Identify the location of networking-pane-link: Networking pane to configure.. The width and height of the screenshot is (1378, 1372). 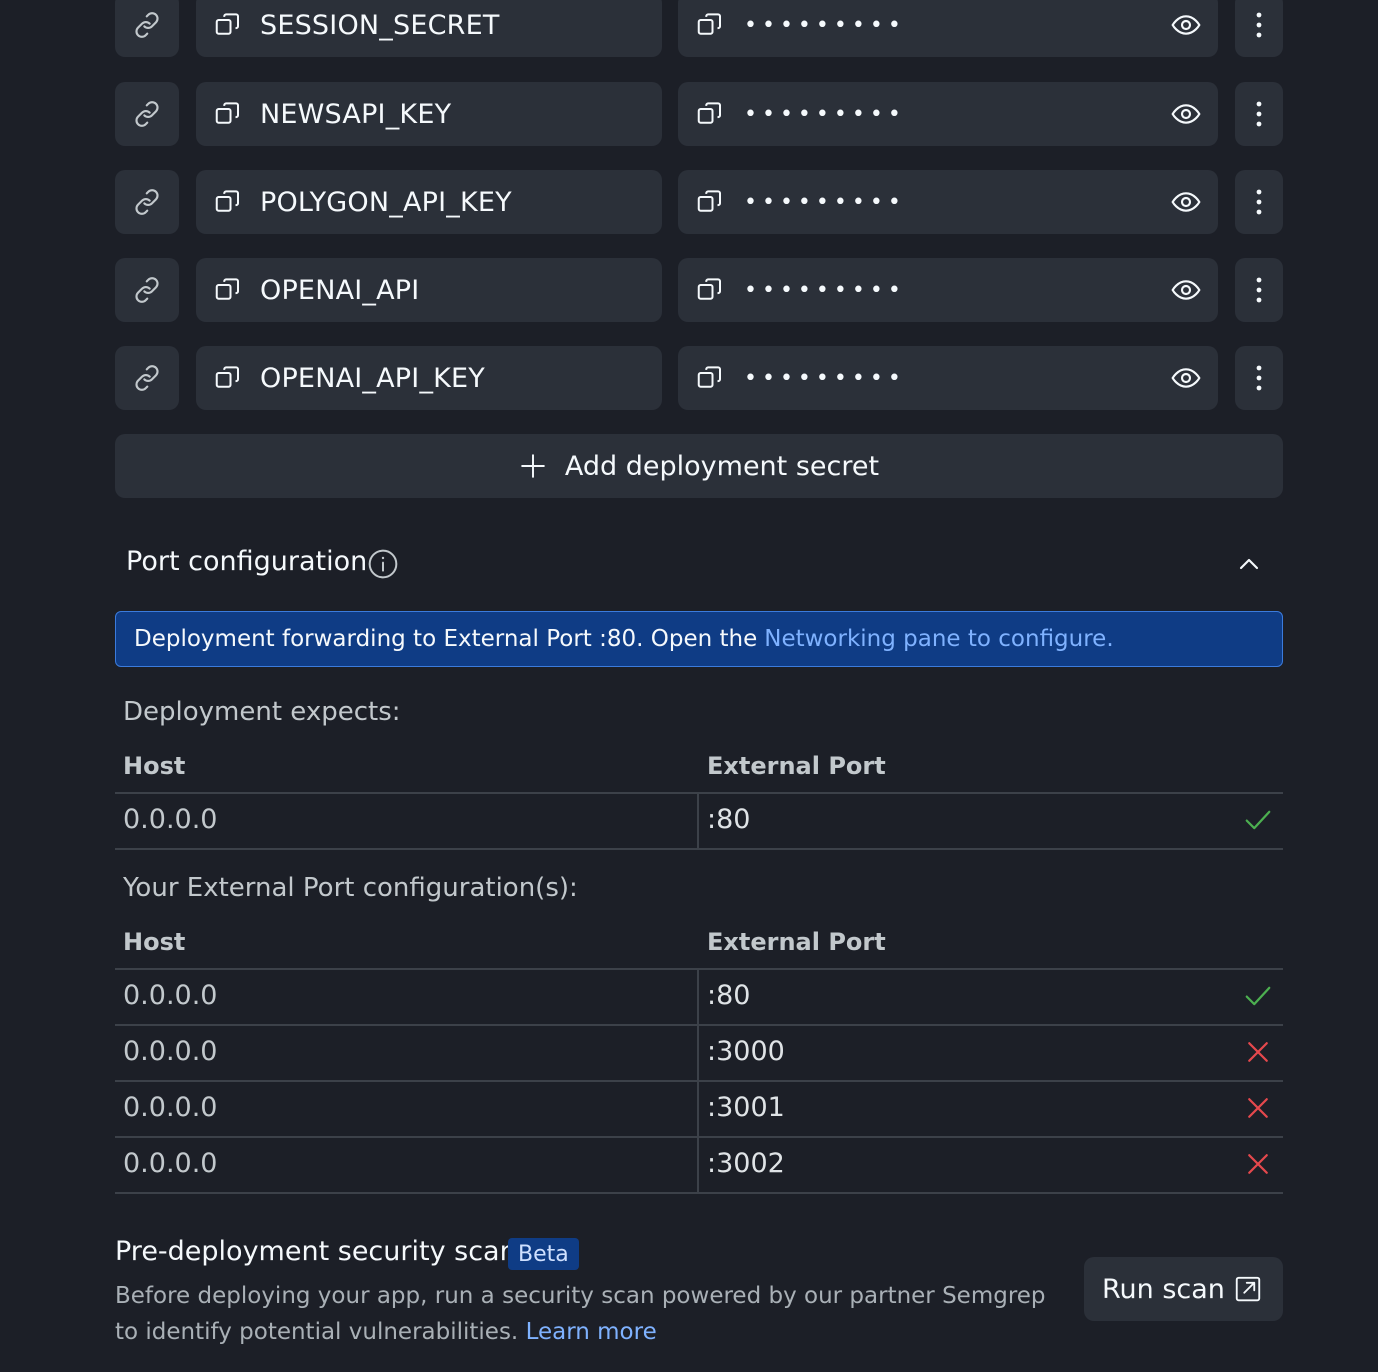
(938, 639).